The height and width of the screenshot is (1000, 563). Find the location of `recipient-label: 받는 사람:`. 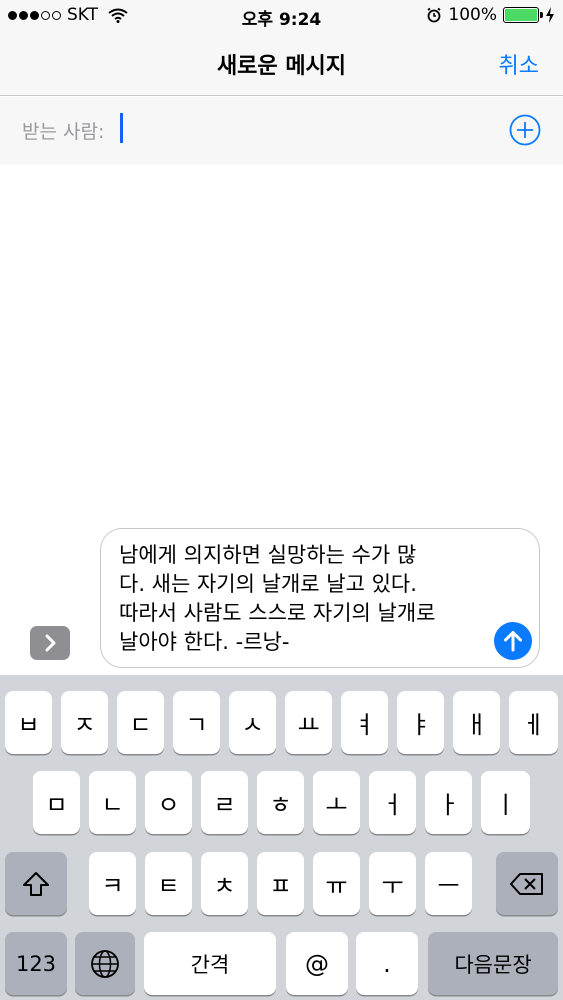

recipient-label: 받는 사람: is located at coordinates (63, 132).